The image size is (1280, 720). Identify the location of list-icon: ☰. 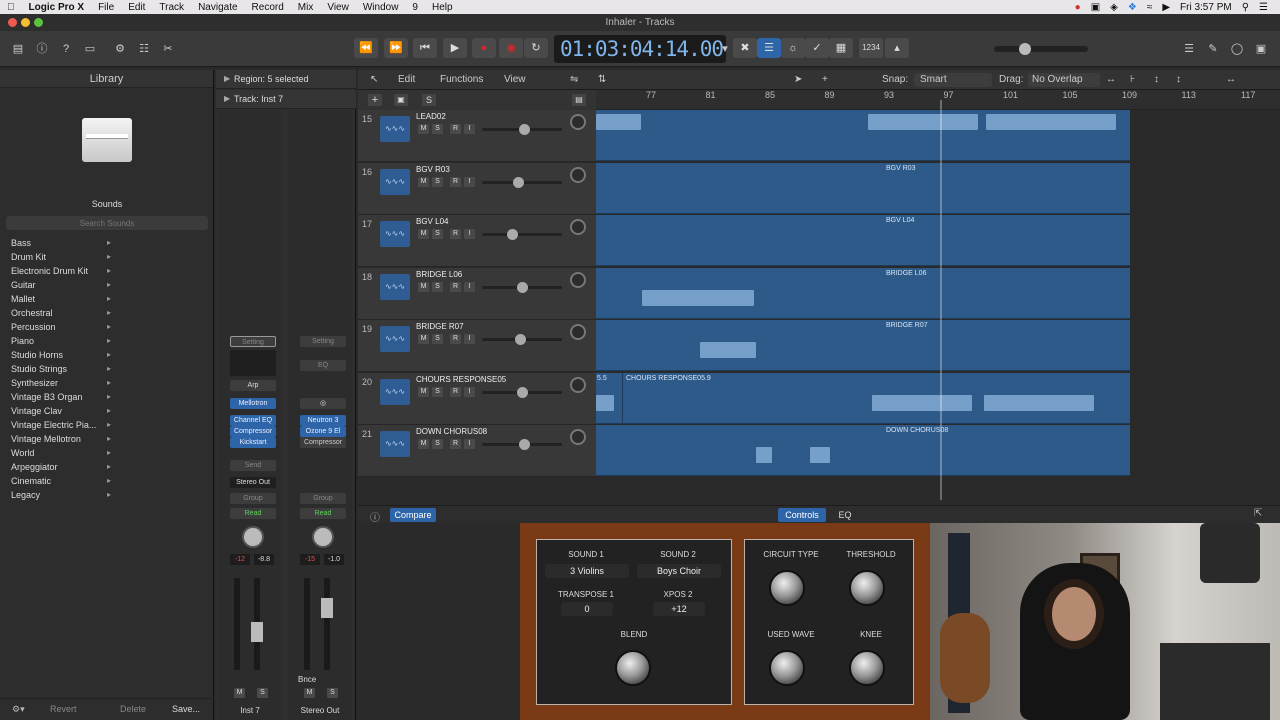
(1263, 7).